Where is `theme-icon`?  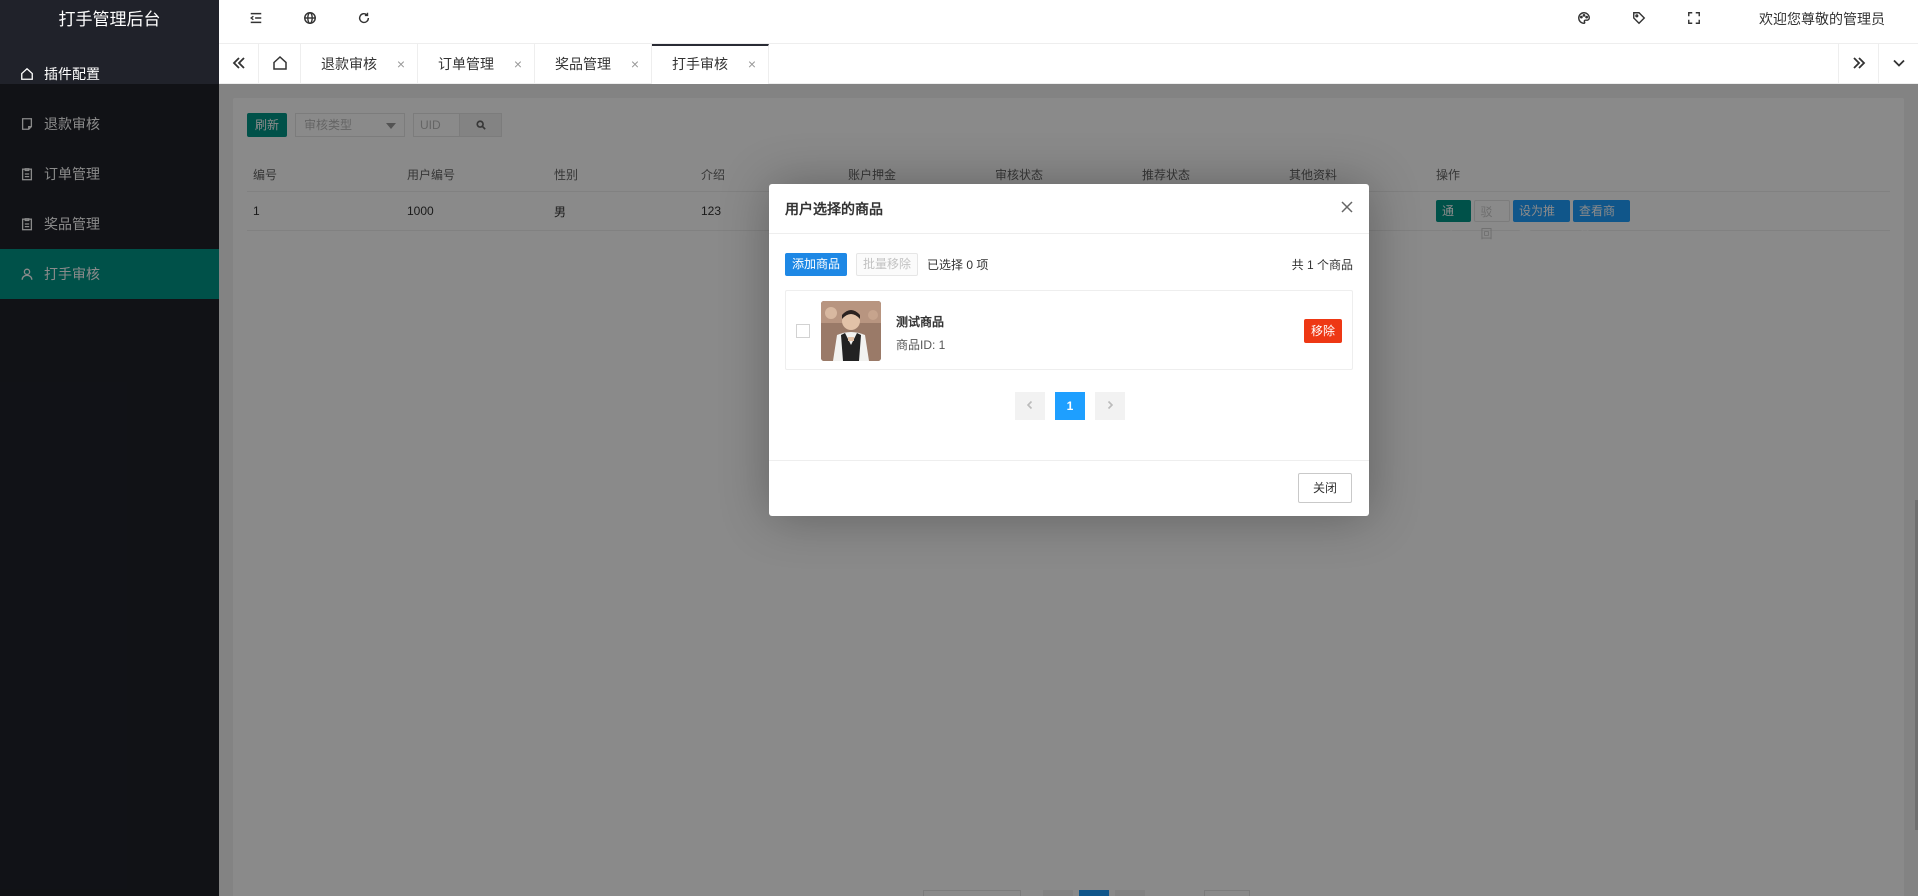
theme-icon is located at coordinates (1584, 19).